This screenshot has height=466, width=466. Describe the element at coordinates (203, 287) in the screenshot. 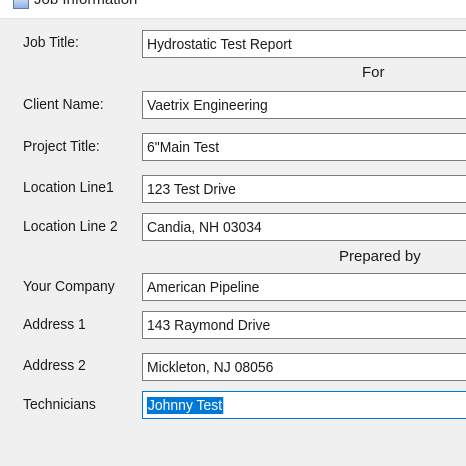

I see `your-company-value: American Pipeline` at that location.